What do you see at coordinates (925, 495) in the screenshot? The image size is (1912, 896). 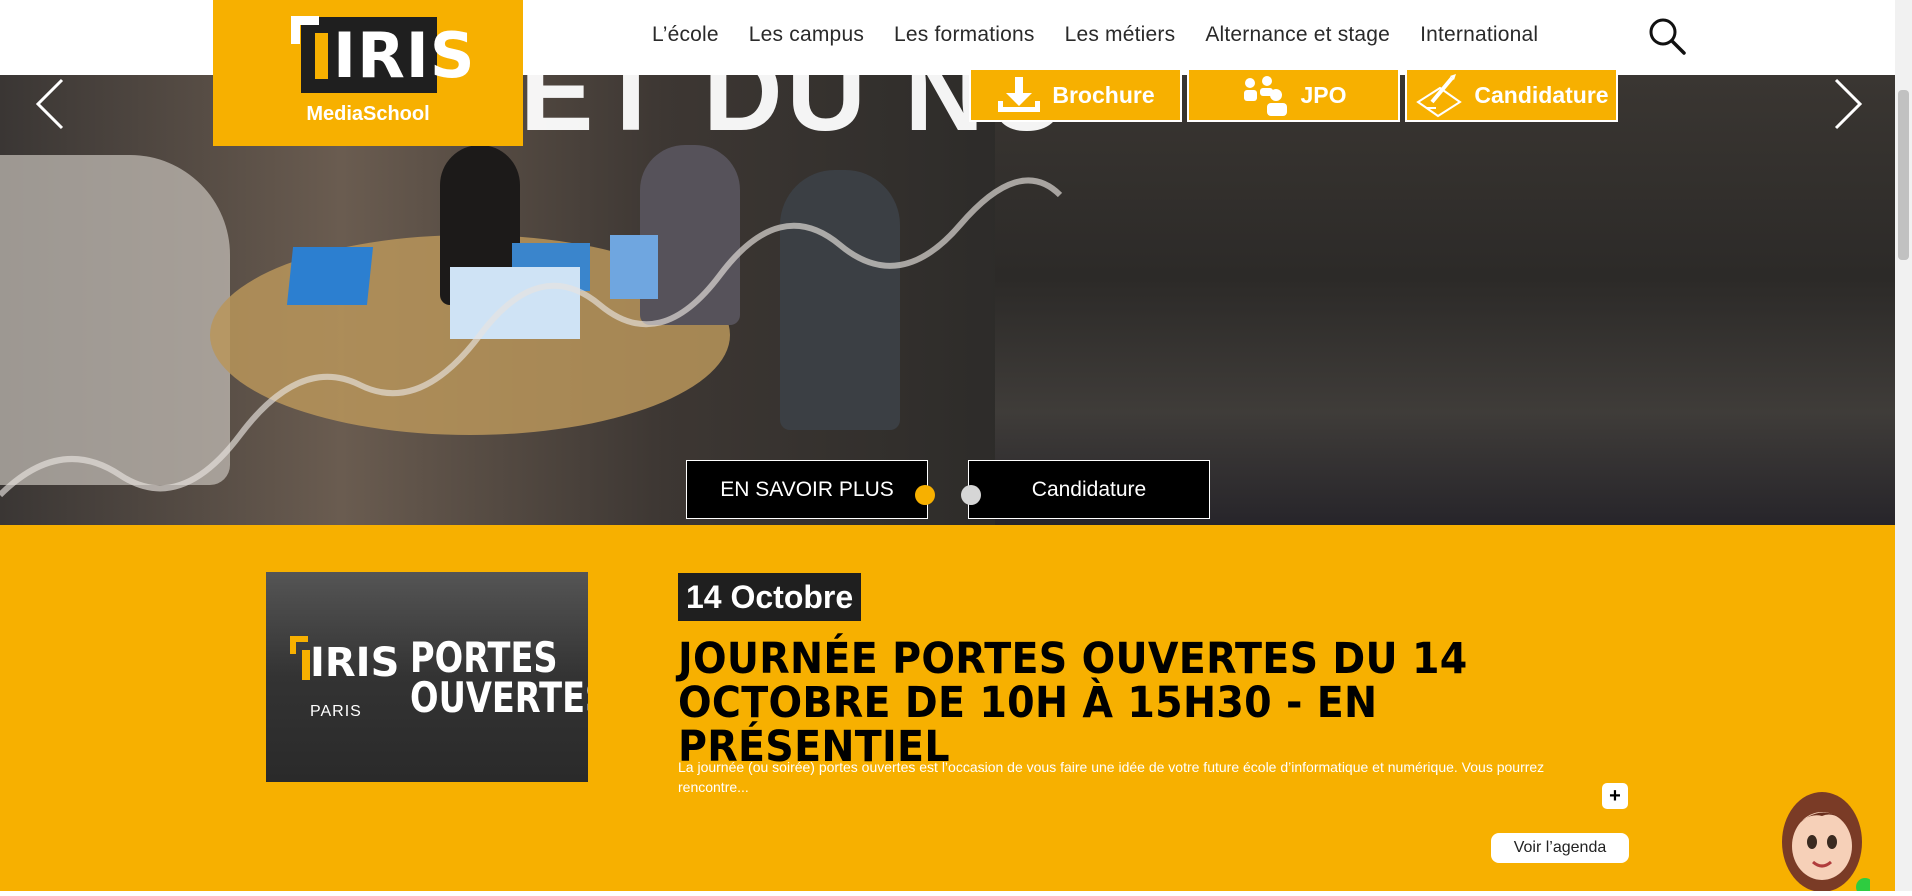 I see `carousel-dot-active` at bounding box center [925, 495].